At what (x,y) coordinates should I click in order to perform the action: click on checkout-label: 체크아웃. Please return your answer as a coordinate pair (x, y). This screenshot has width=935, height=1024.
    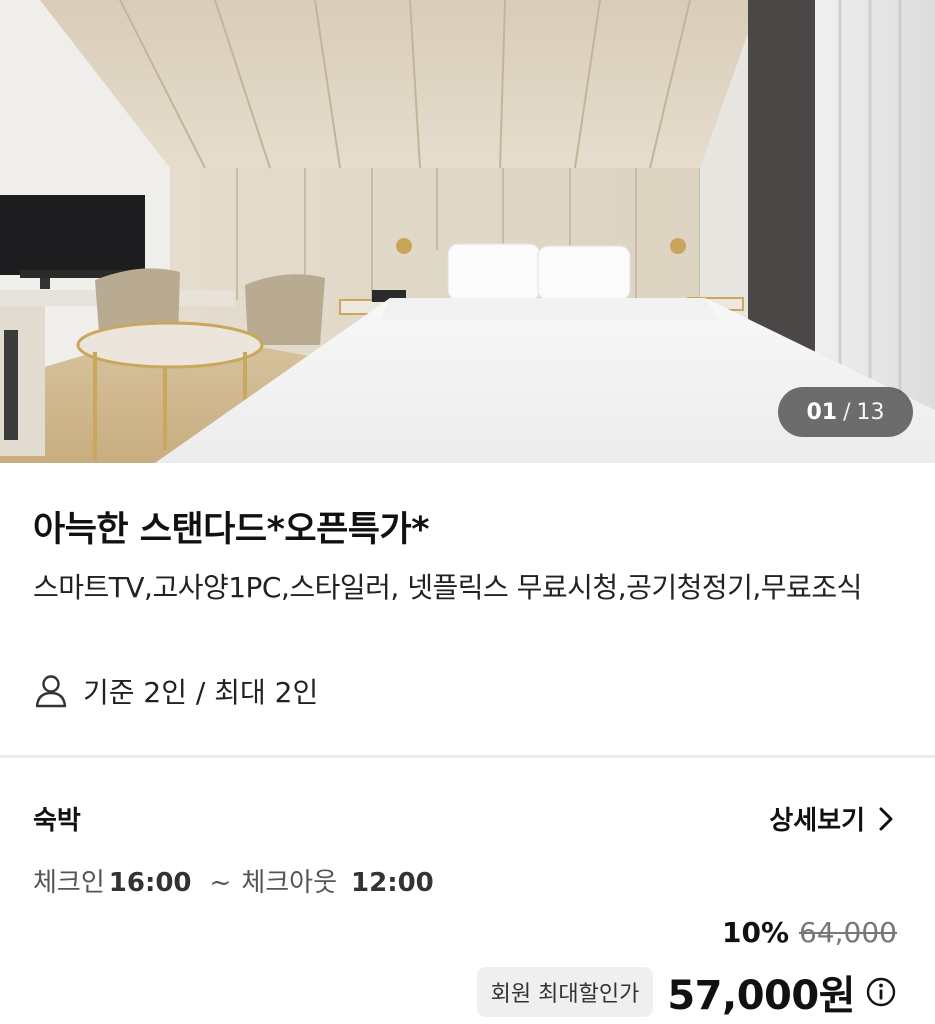
    Looking at the image, I should click on (289, 883).